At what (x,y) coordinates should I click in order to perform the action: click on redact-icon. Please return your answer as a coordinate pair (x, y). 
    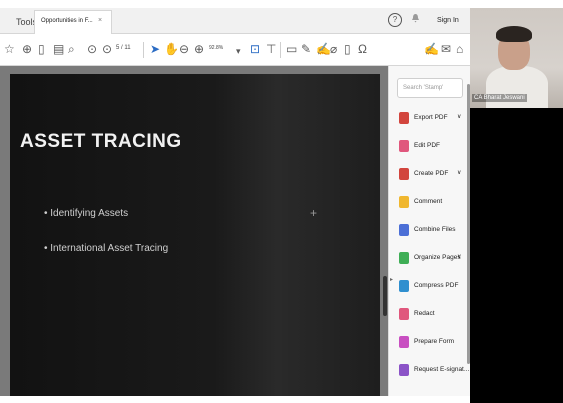
    Looking at the image, I should click on (404, 314).